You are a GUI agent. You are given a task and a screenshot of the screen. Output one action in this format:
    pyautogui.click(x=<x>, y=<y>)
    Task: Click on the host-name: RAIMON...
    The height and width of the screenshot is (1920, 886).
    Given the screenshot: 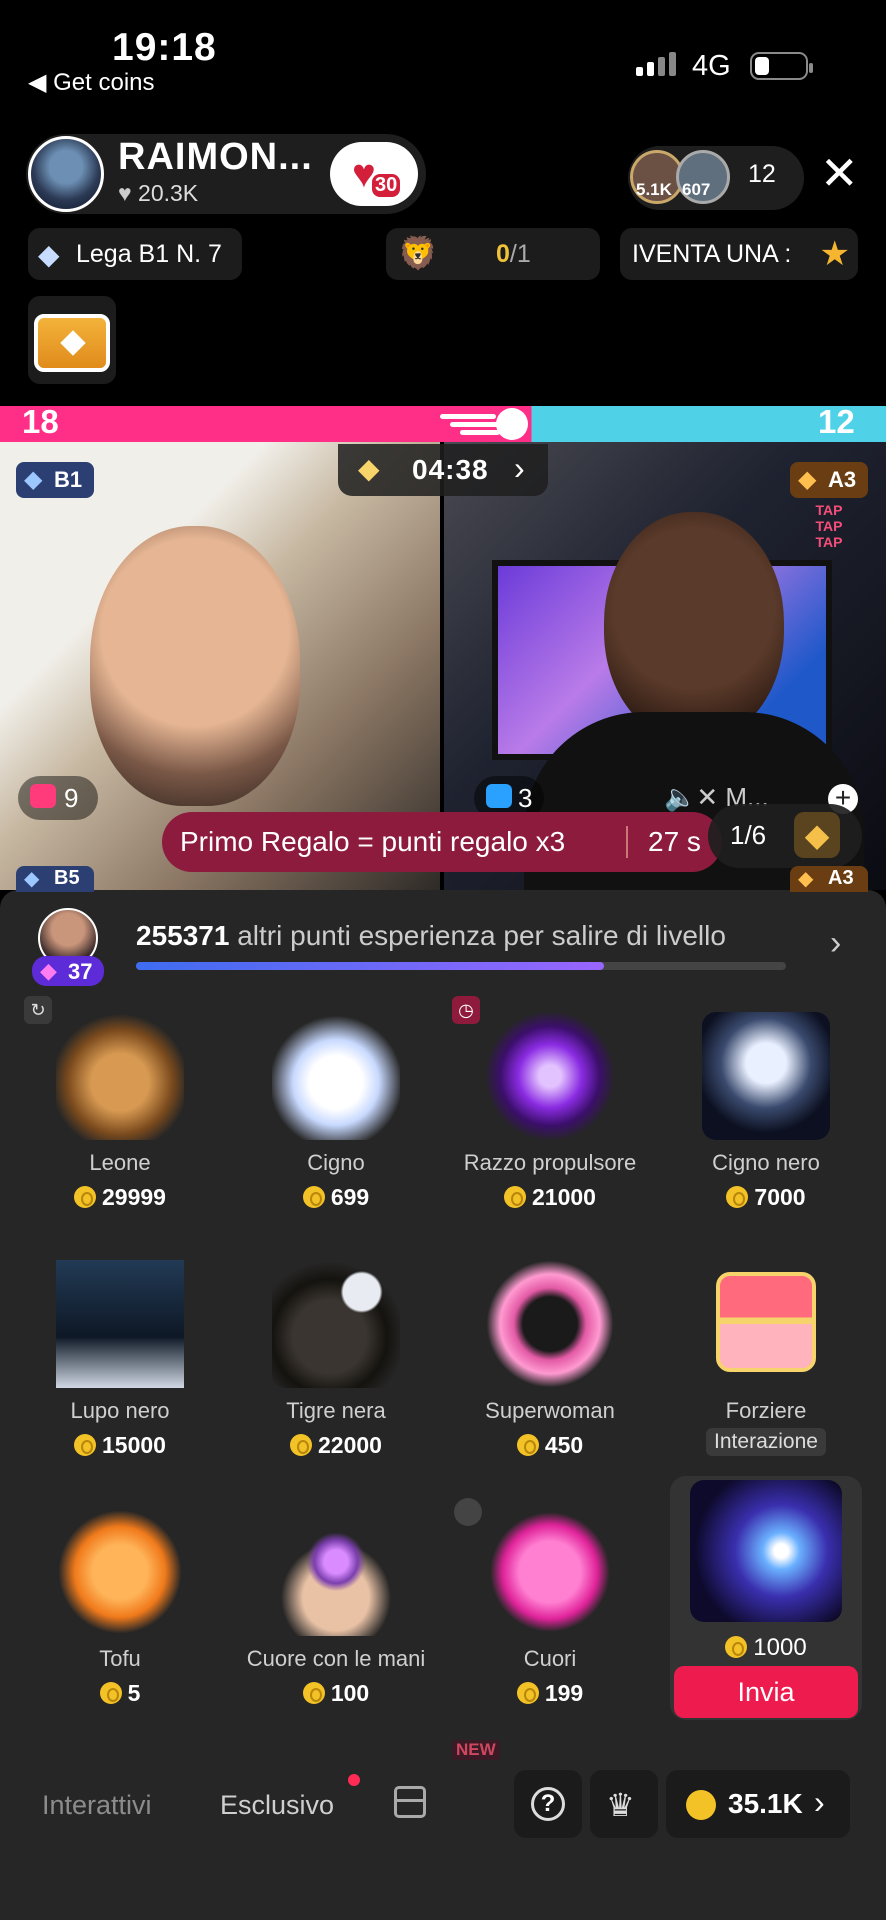 What is the action you would take?
    pyautogui.click(x=215, y=157)
    